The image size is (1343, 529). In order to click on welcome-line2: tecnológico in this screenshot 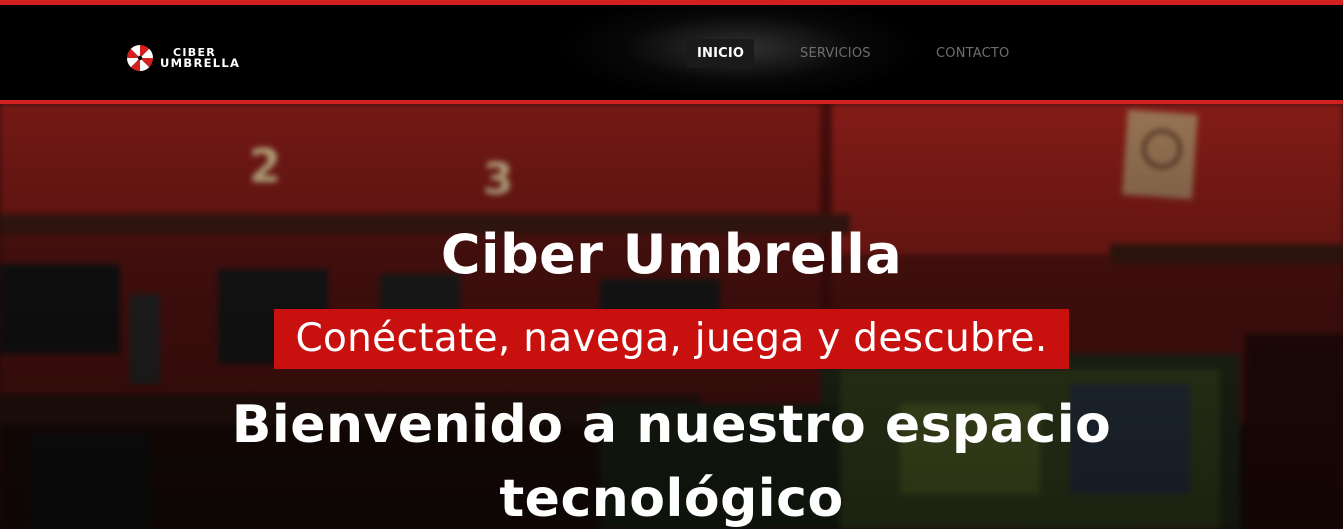, I will do `click(671, 499)`.